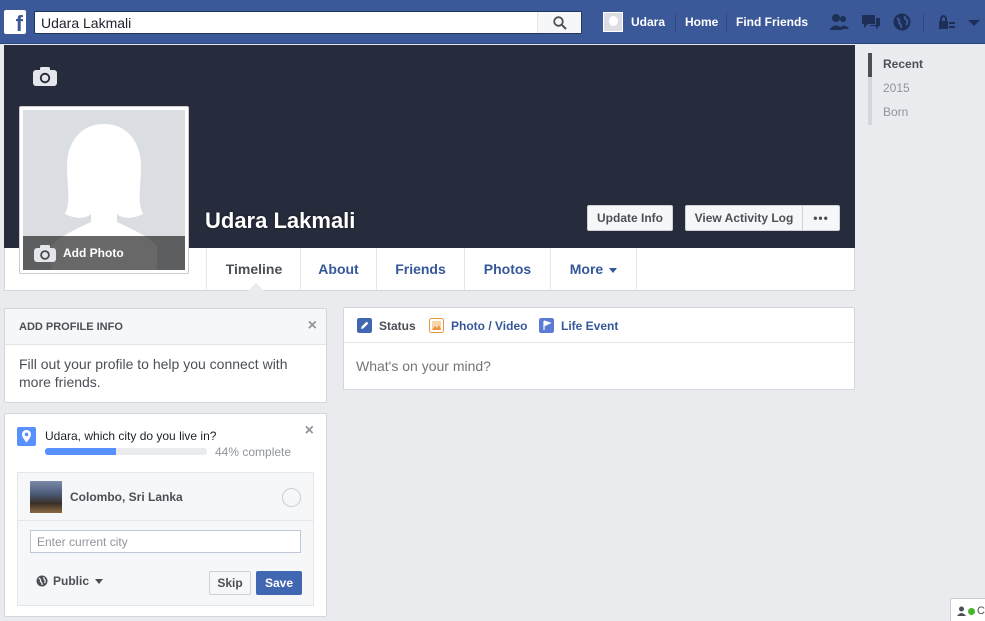 Image resolution: width=985 pixels, height=621 pixels. I want to click on timeline-year-nav: Recent 2015 Born, so click(895, 89).